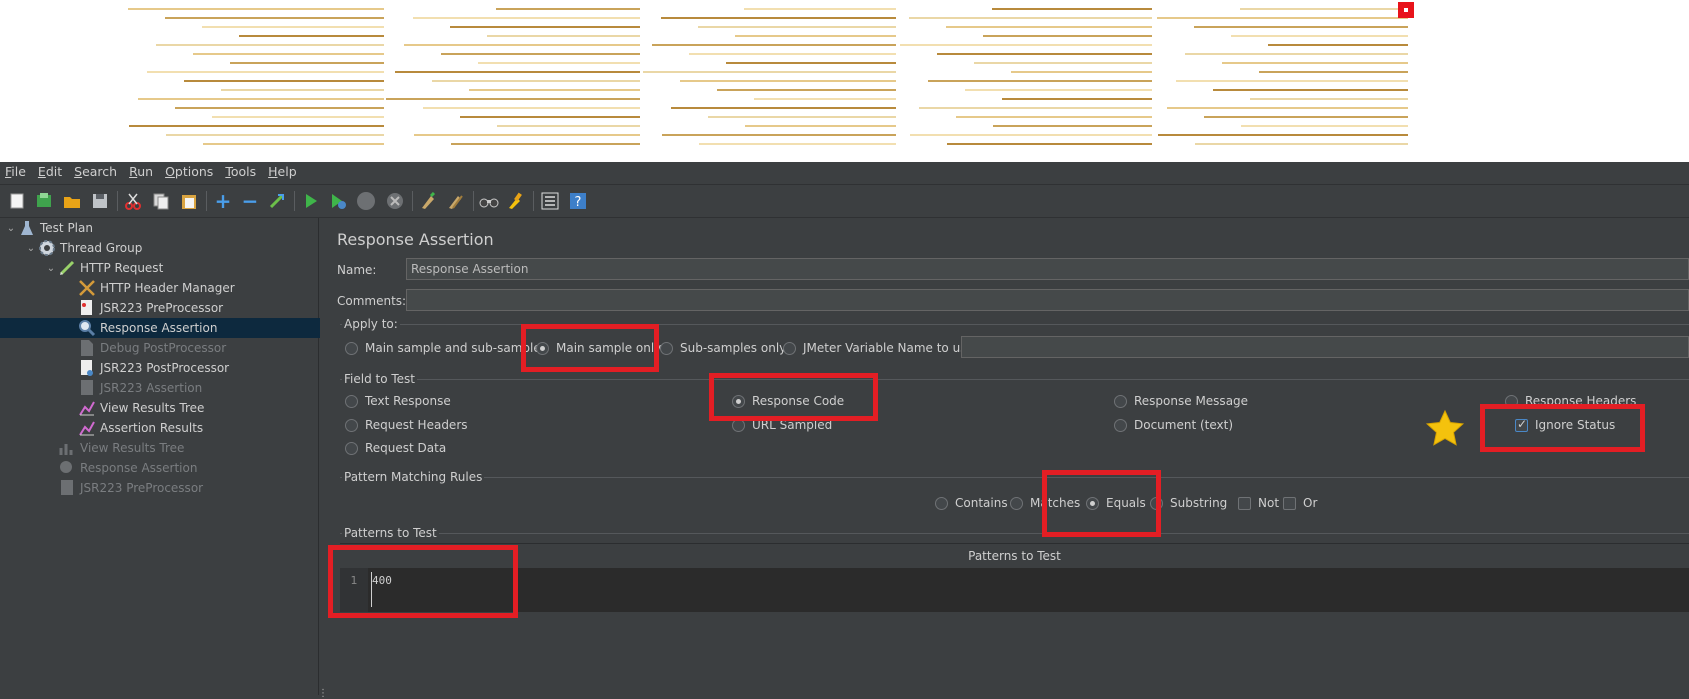 The width and height of the screenshot is (1689, 699). What do you see at coordinates (723, 348) in the screenshot?
I see `sub-only-radio: Sub-samples only` at bounding box center [723, 348].